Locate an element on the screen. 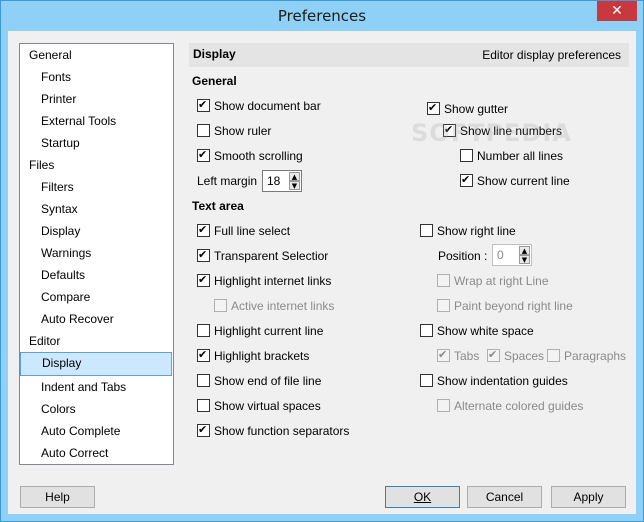  close-button: ✕ is located at coordinates (617, 11).